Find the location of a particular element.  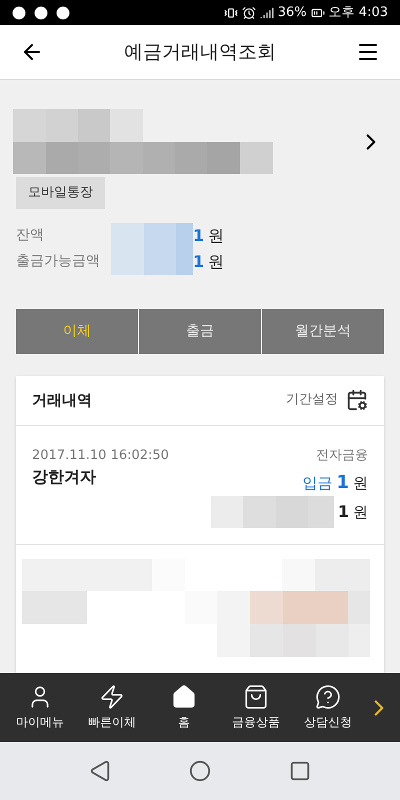

nav-item: 홈 is located at coordinates (184, 707).